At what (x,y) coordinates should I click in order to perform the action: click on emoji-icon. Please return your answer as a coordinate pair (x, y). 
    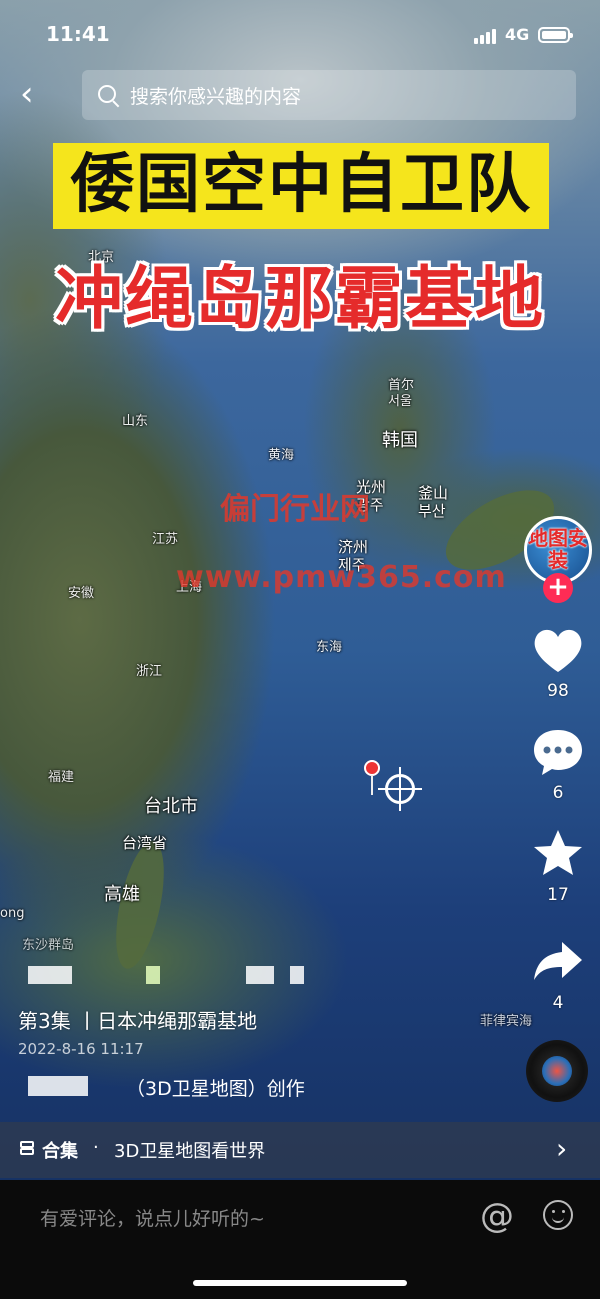
    Looking at the image, I should click on (558, 1215).